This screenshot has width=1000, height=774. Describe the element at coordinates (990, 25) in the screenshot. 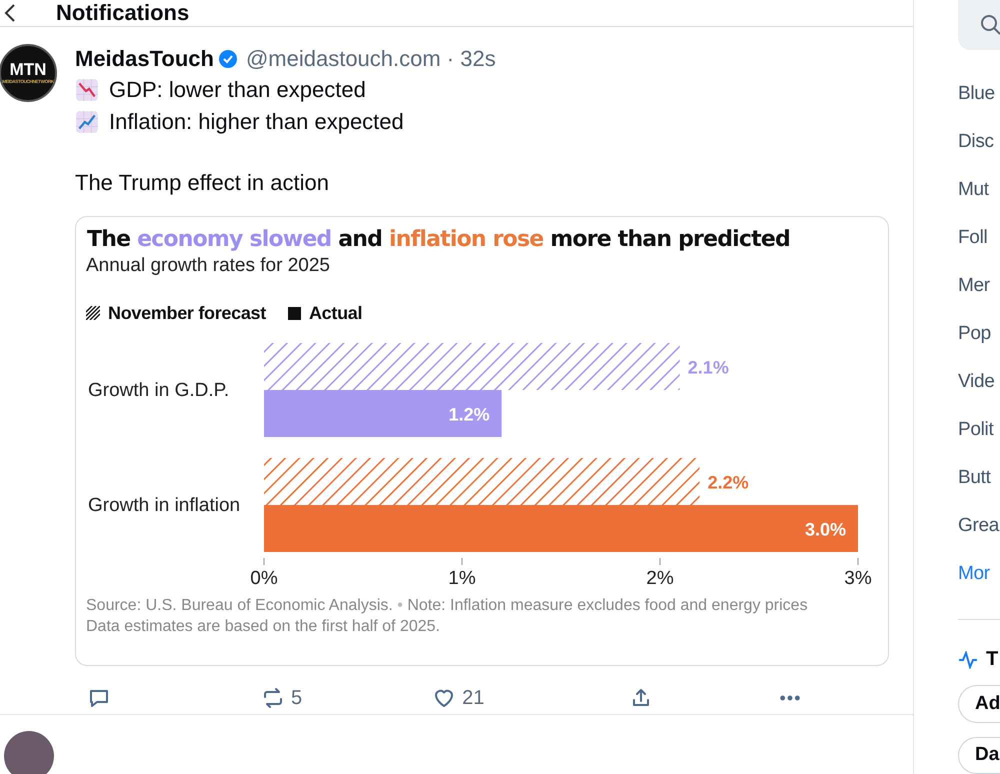

I see `search-icon` at that location.